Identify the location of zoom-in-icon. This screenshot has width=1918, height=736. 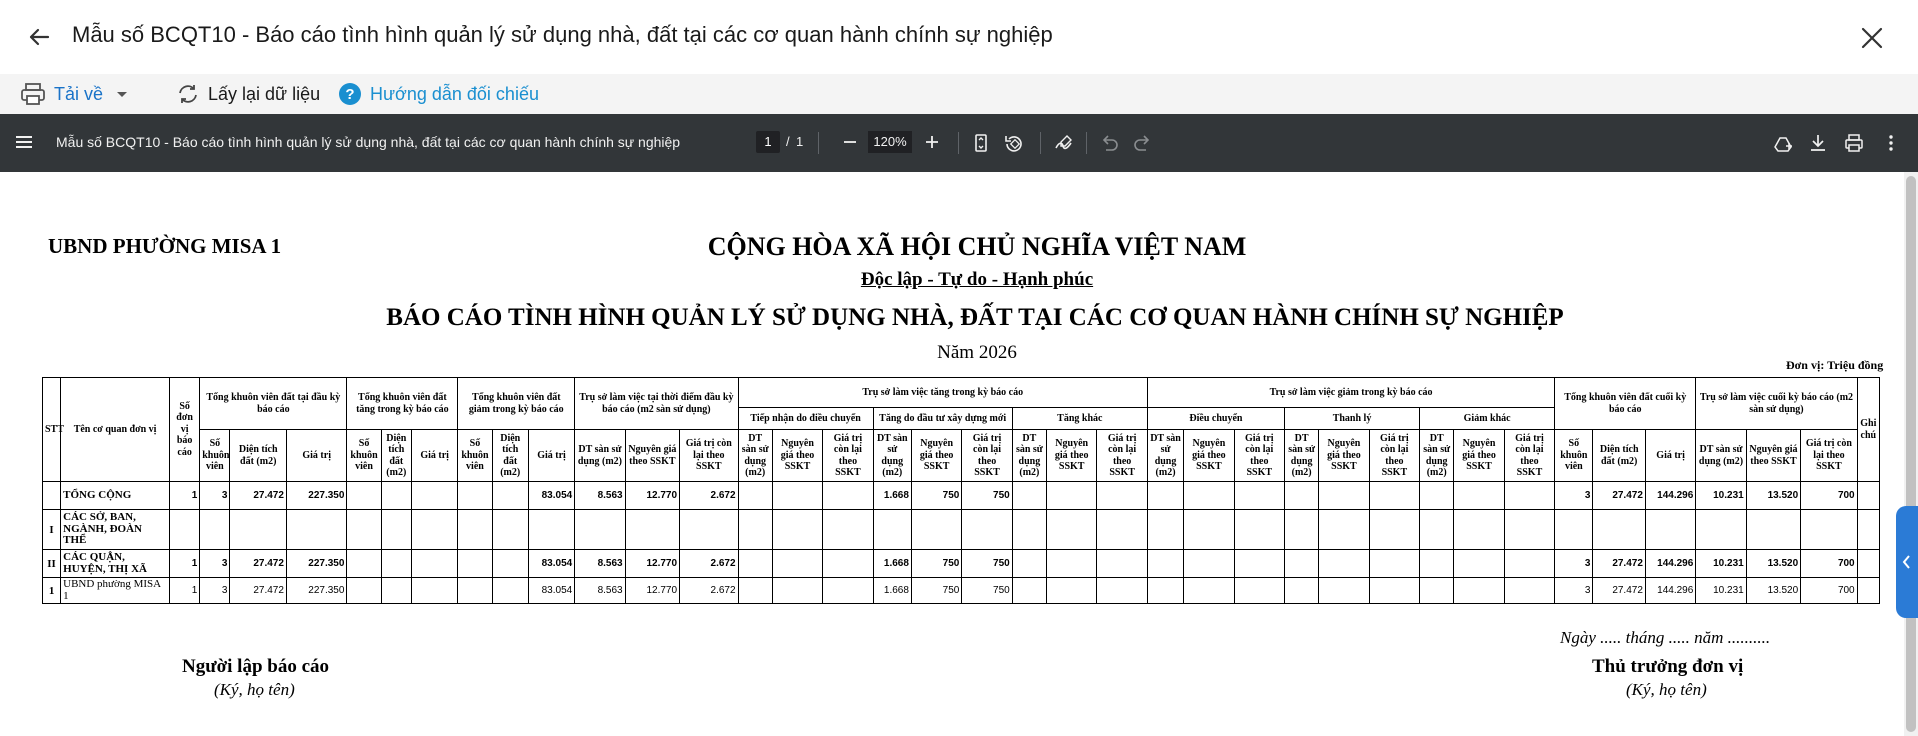
(932, 142).